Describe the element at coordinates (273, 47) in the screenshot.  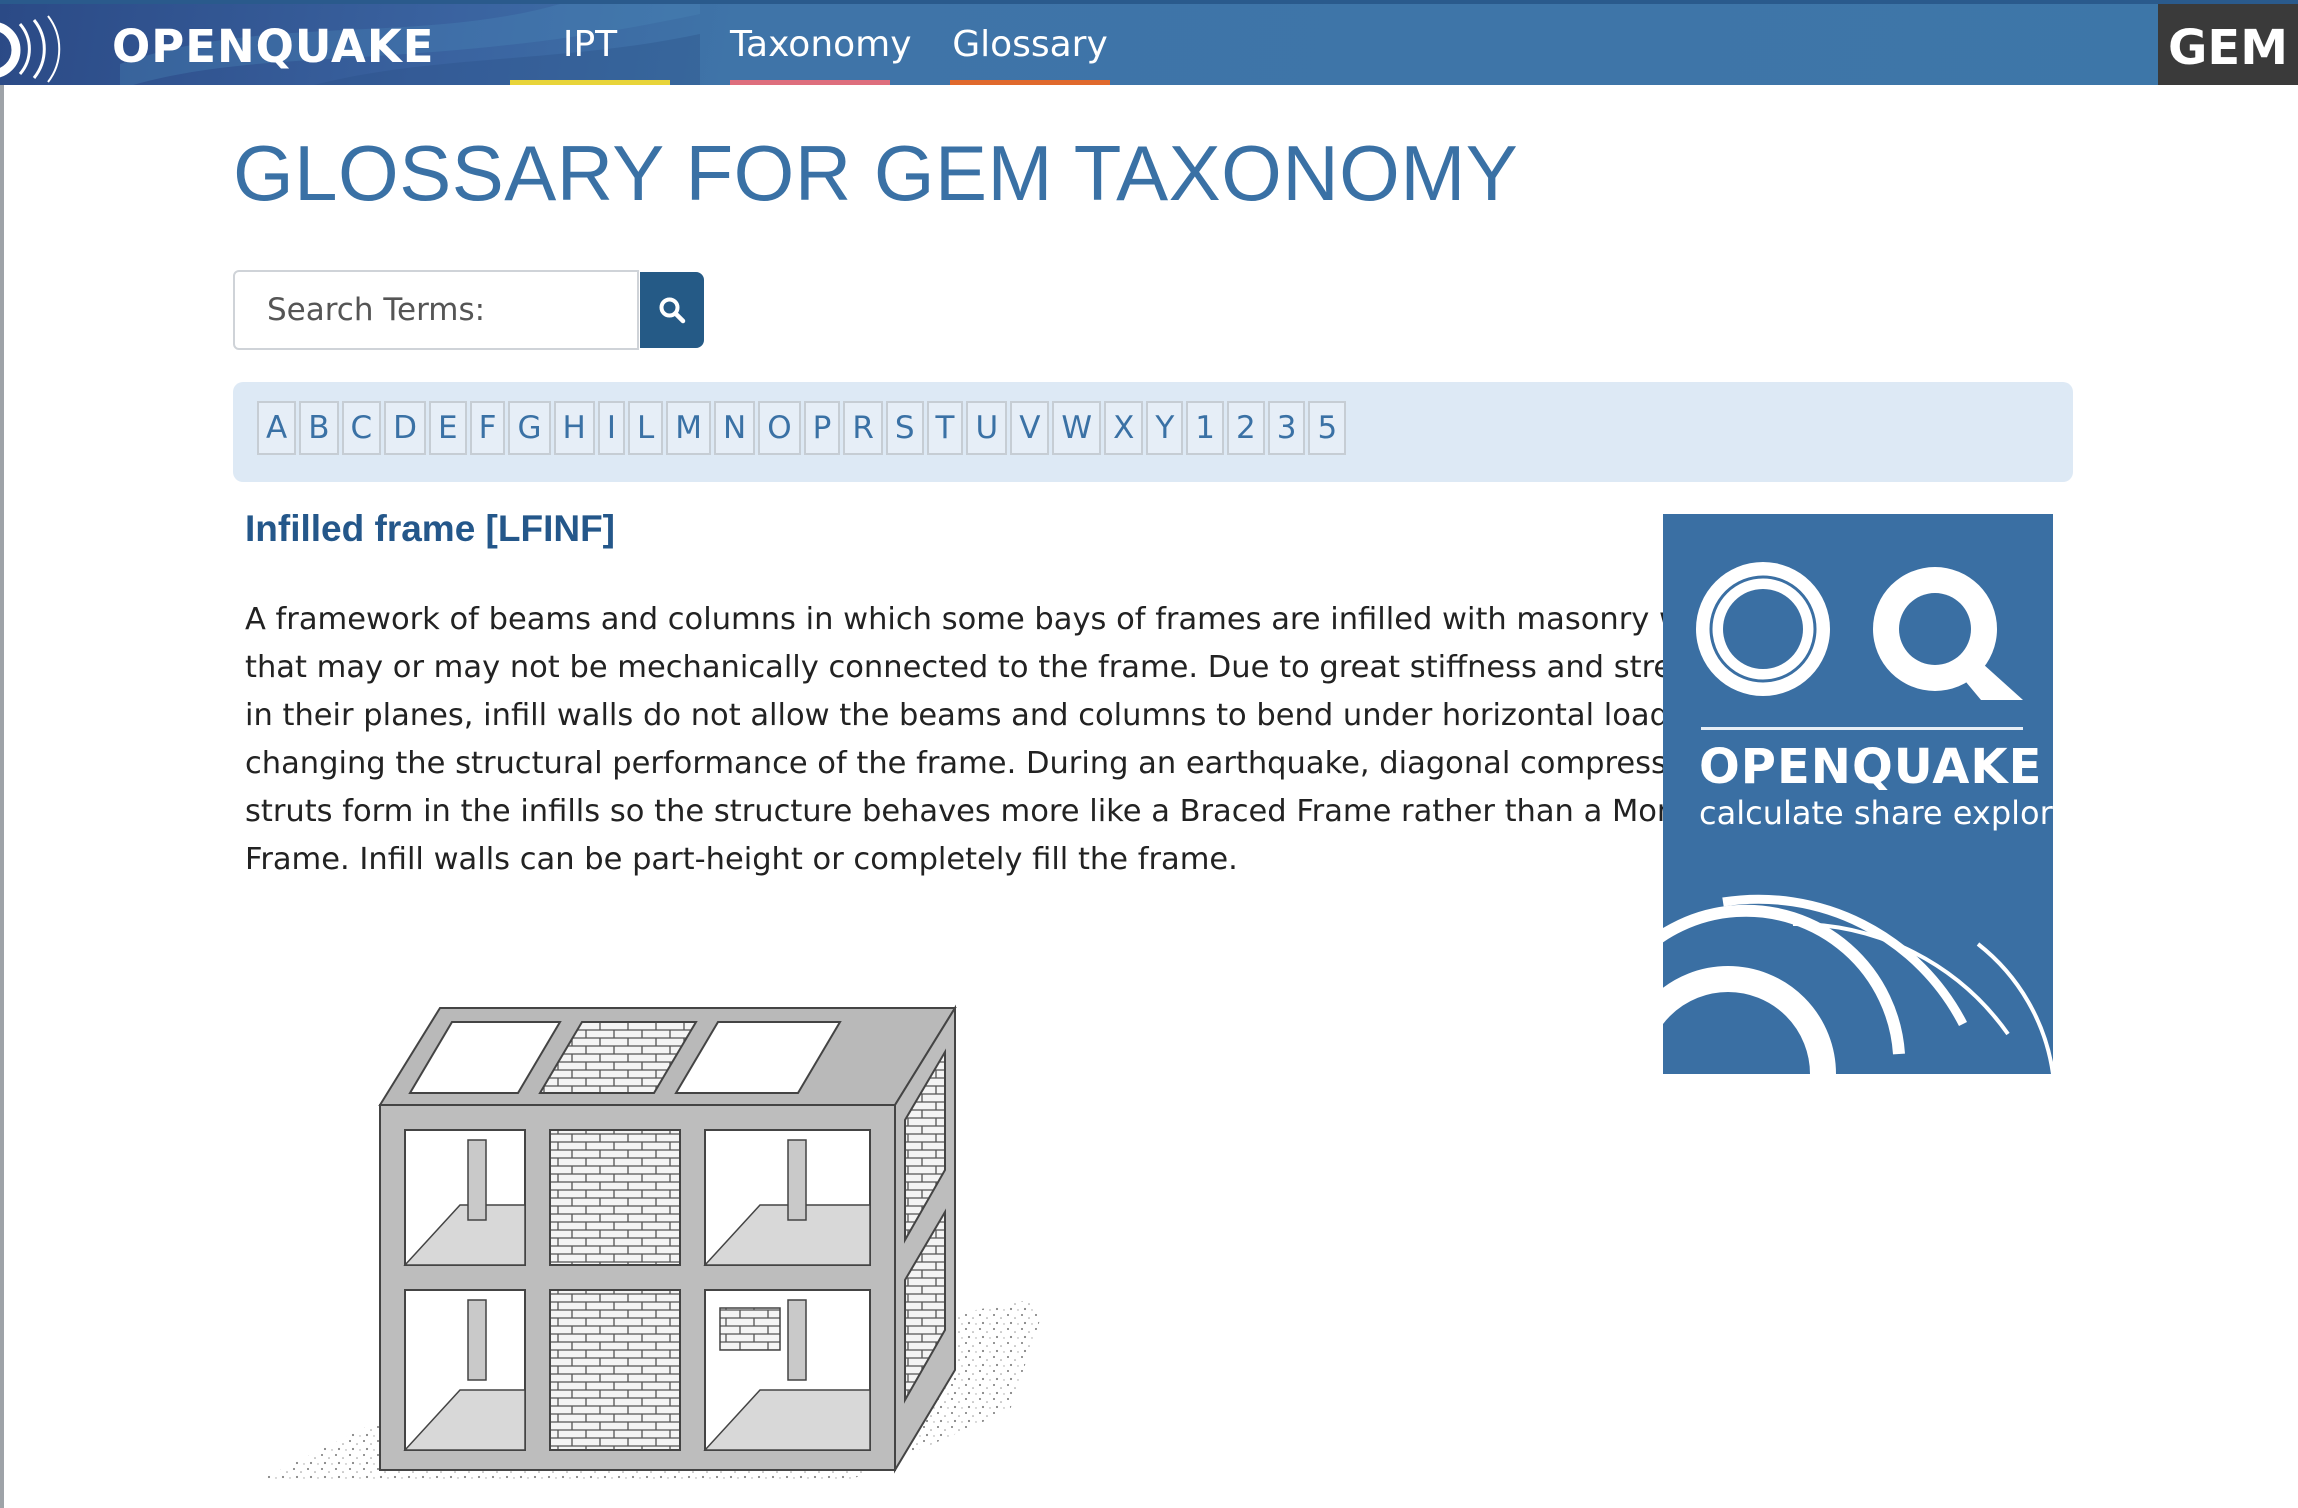
I see `brand-name: OPENQUAKE` at that location.